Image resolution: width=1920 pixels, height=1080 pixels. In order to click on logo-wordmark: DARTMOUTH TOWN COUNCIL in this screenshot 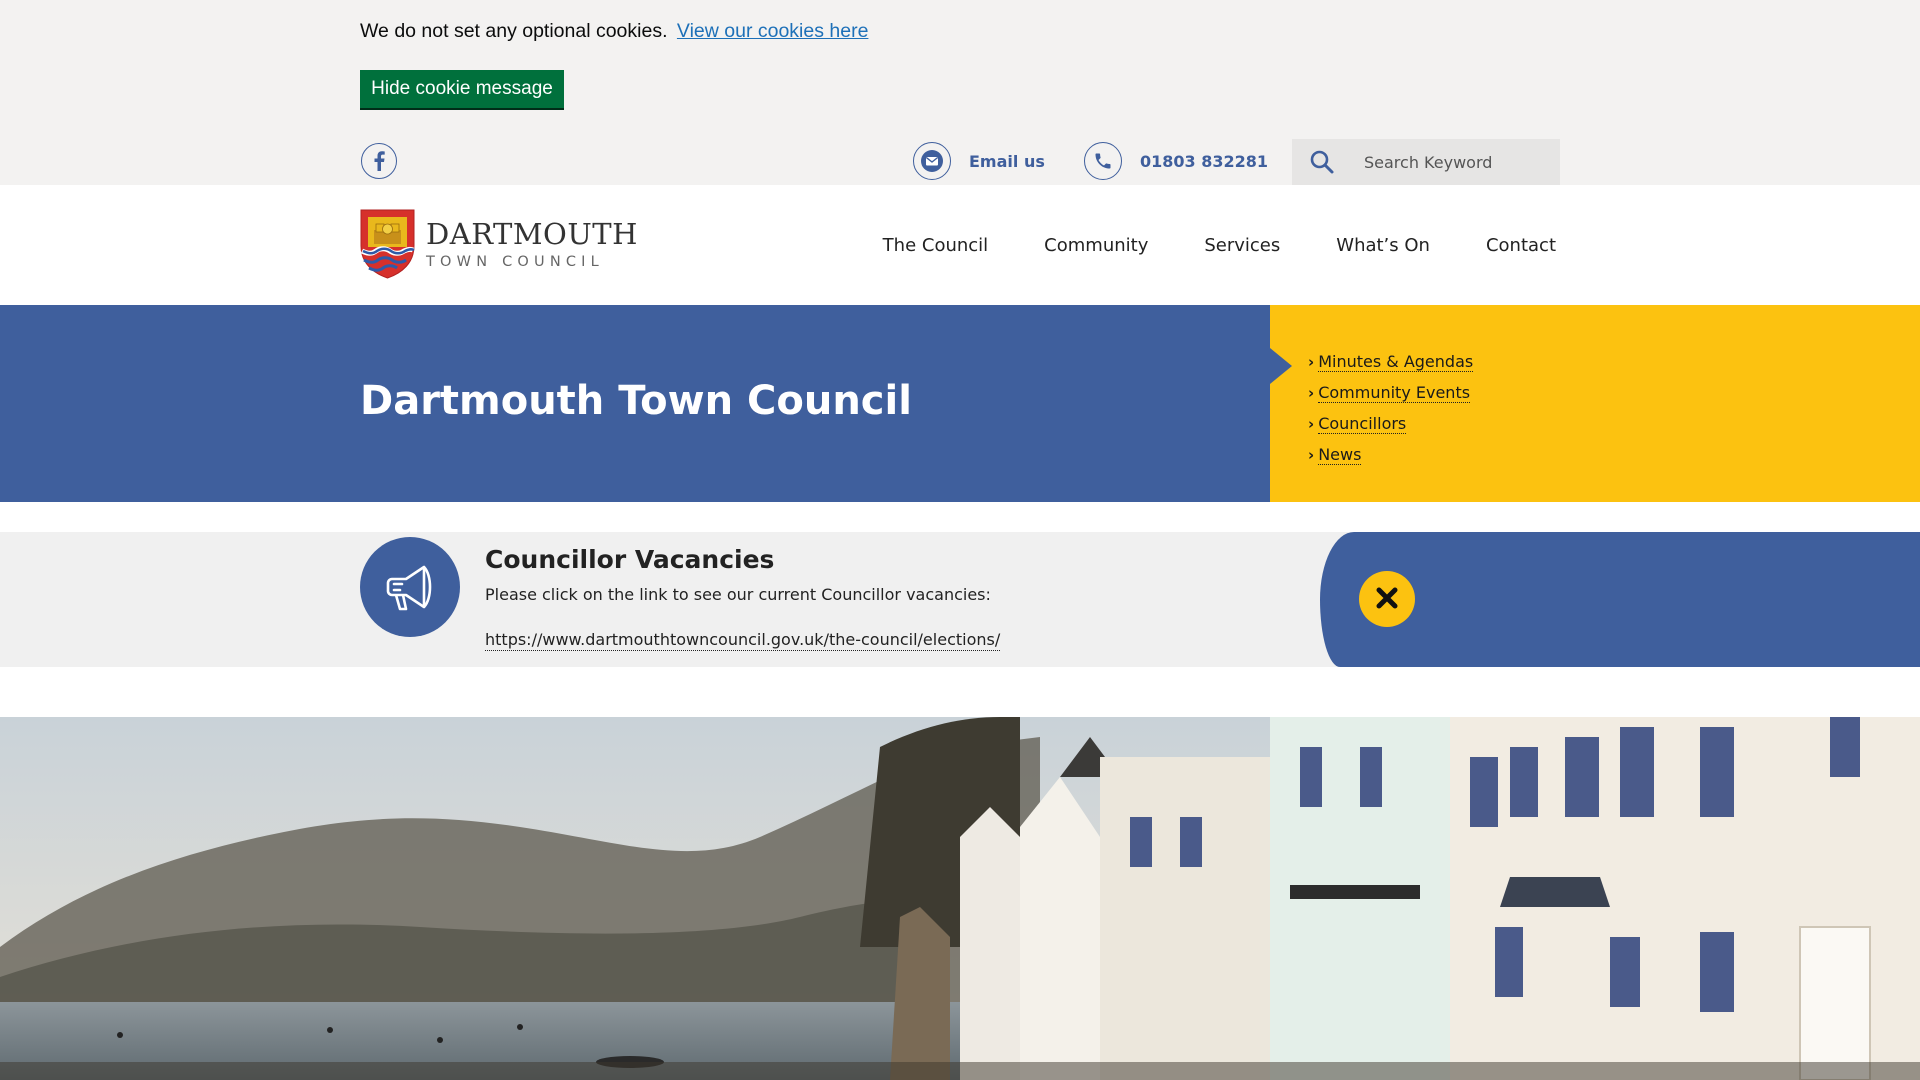, I will do `click(532, 246)`.